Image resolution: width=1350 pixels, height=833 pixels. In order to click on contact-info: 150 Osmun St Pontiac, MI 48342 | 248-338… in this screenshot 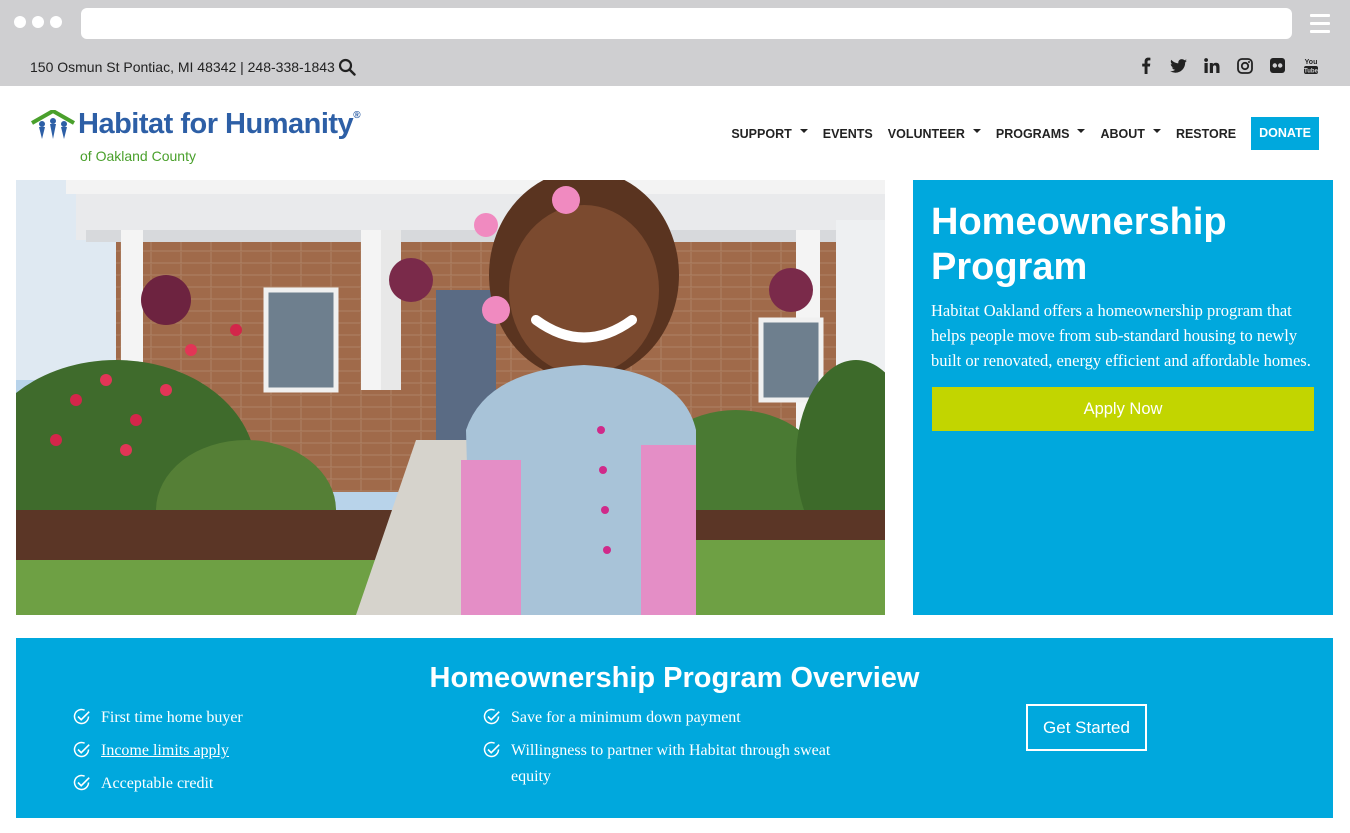, I will do `click(182, 67)`.